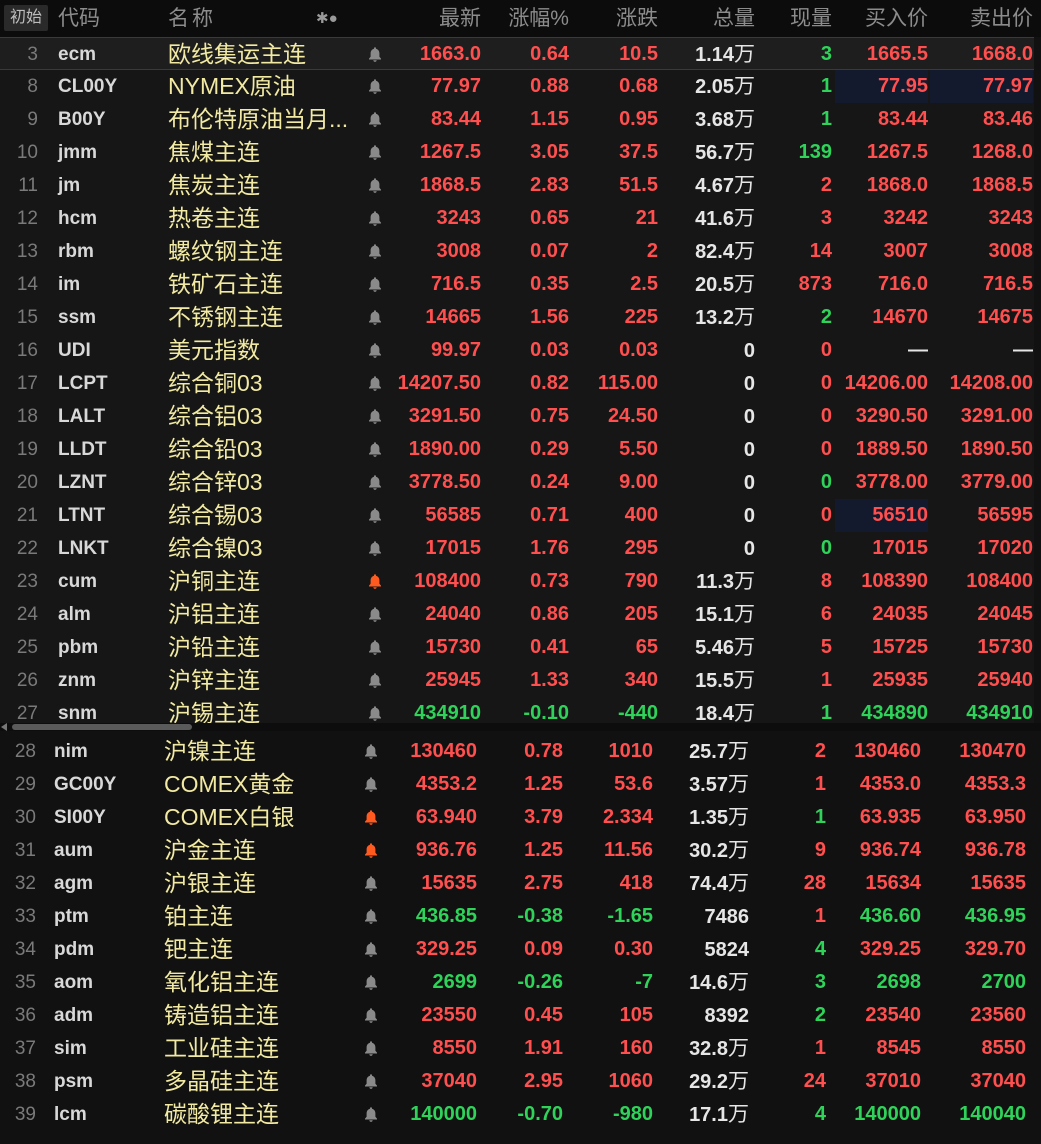  I want to click on table-row: 37 sim 工业硅主连 8550 1.91 160 32.8万 1 8545 8550, so click(520, 1048).